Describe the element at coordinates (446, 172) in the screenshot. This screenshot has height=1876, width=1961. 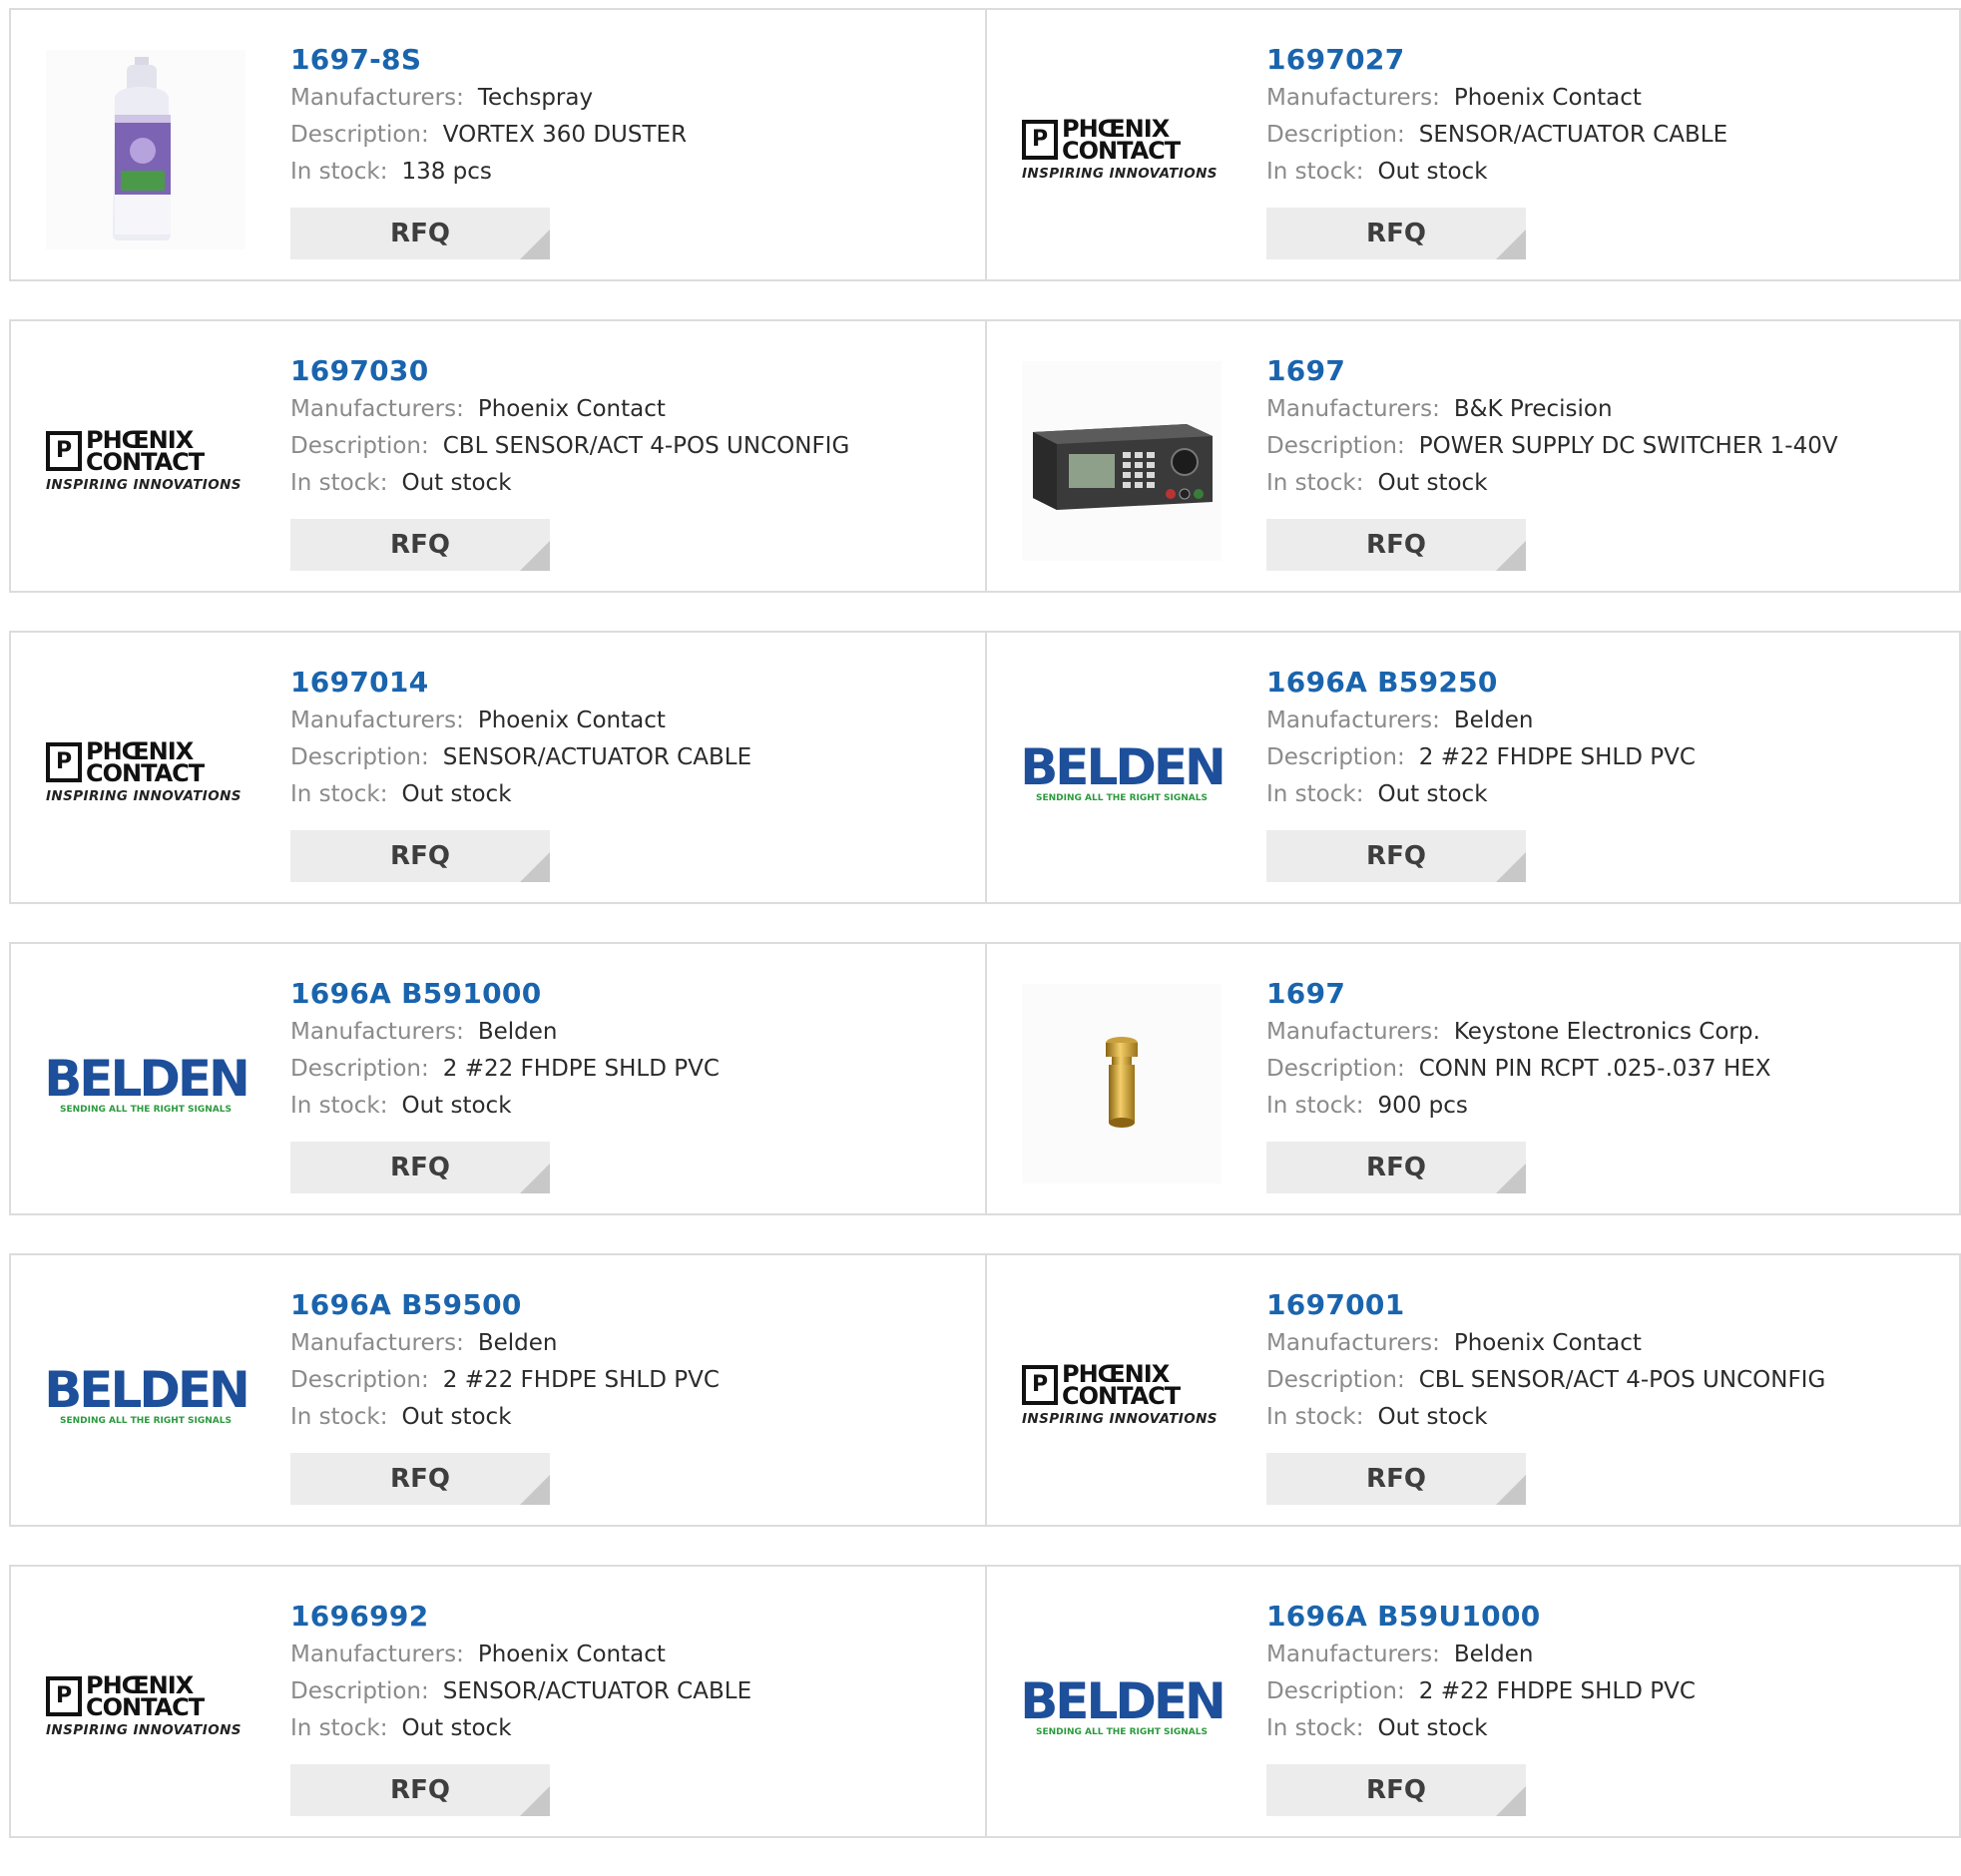
I see `stock-value: 138 pcs` at that location.